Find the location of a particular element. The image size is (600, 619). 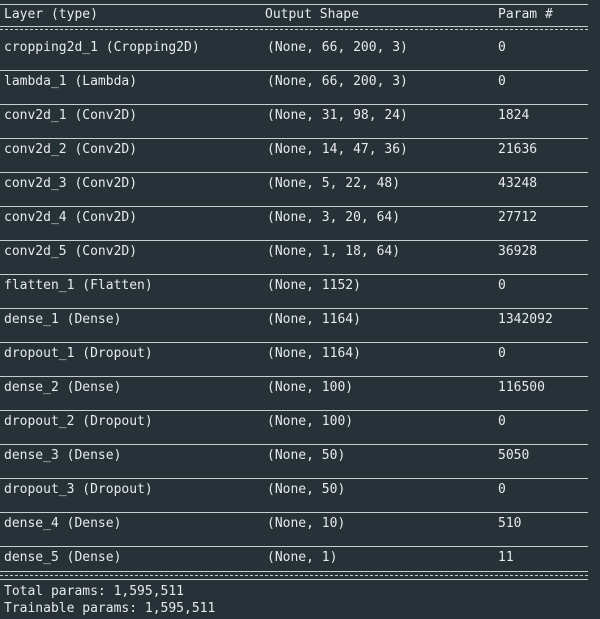

param-count: 116500 is located at coordinates (521, 387).